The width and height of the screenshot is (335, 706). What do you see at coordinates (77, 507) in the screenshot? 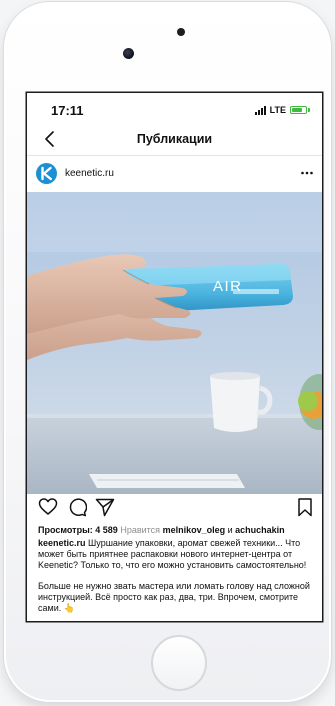
I see `comment-icon` at bounding box center [77, 507].